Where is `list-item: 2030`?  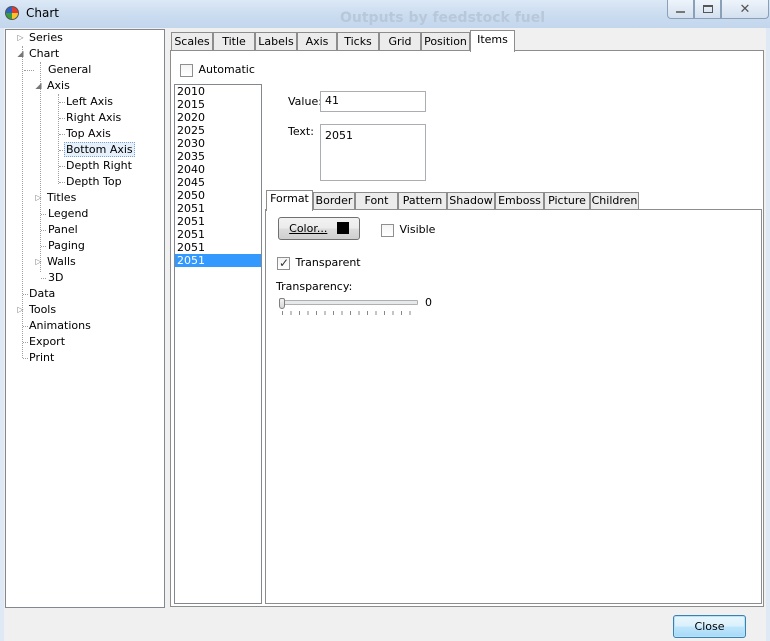 list-item: 2030 is located at coordinates (218, 143).